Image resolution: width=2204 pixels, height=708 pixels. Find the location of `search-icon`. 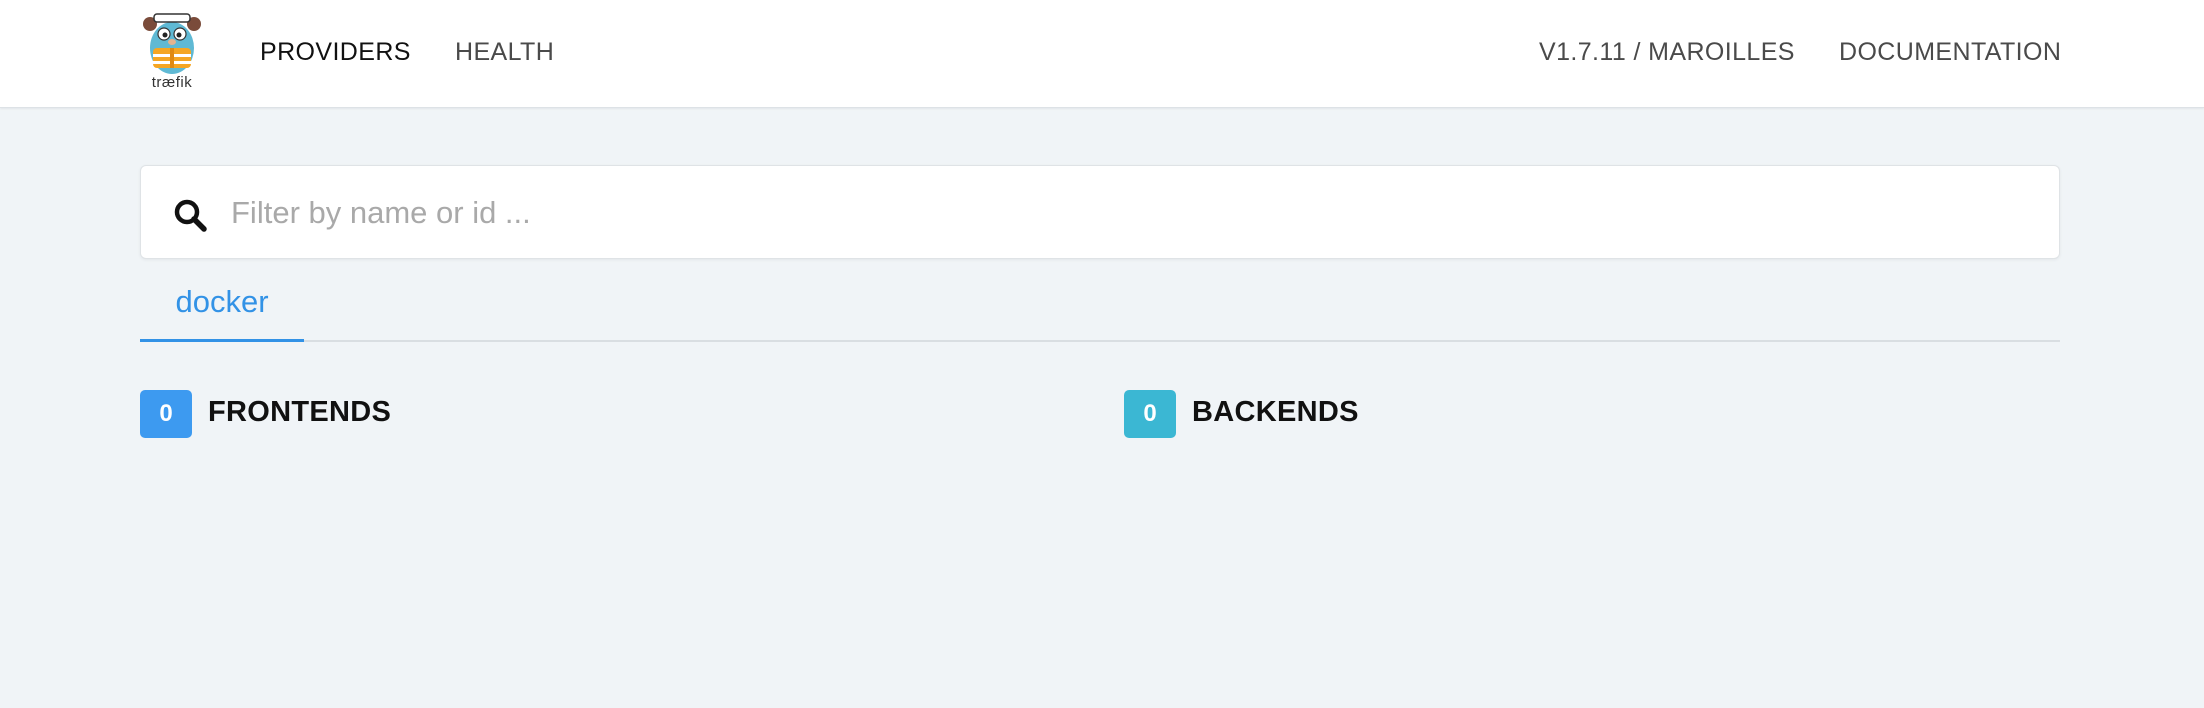

search-icon is located at coordinates (190, 215).